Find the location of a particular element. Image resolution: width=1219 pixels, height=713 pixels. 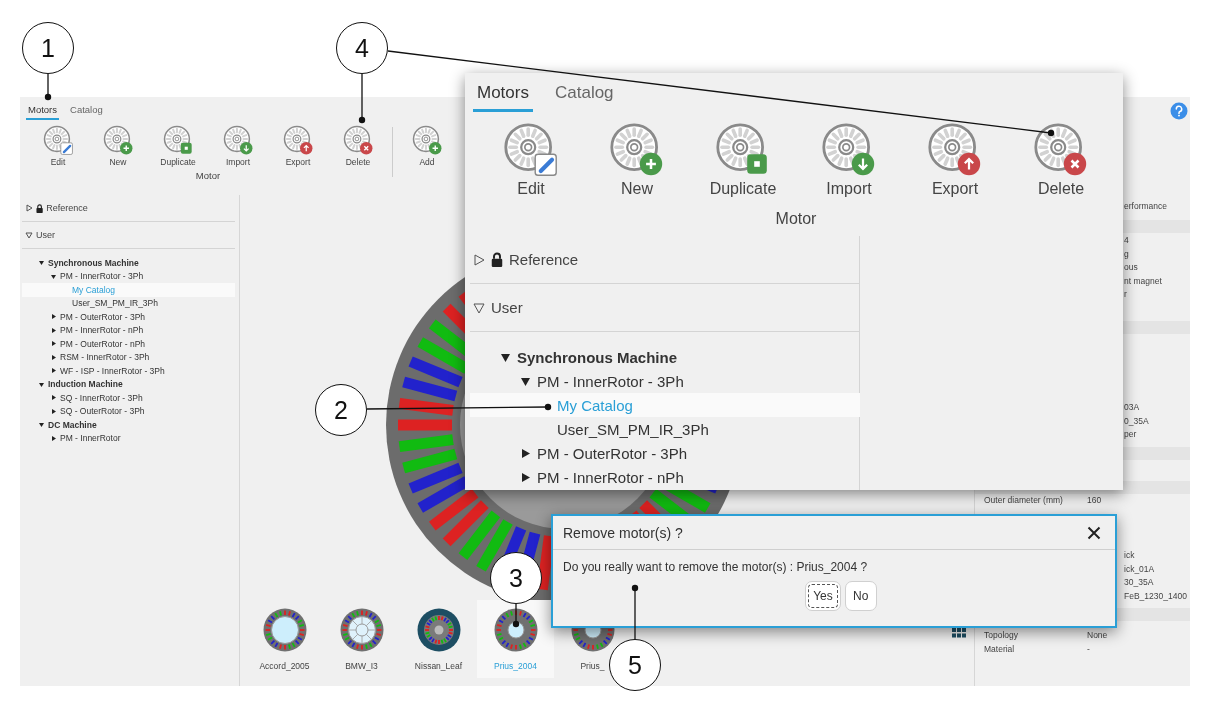

tree-item-label: PM - OuterRotor - nPh is located at coordinates (103, 343).